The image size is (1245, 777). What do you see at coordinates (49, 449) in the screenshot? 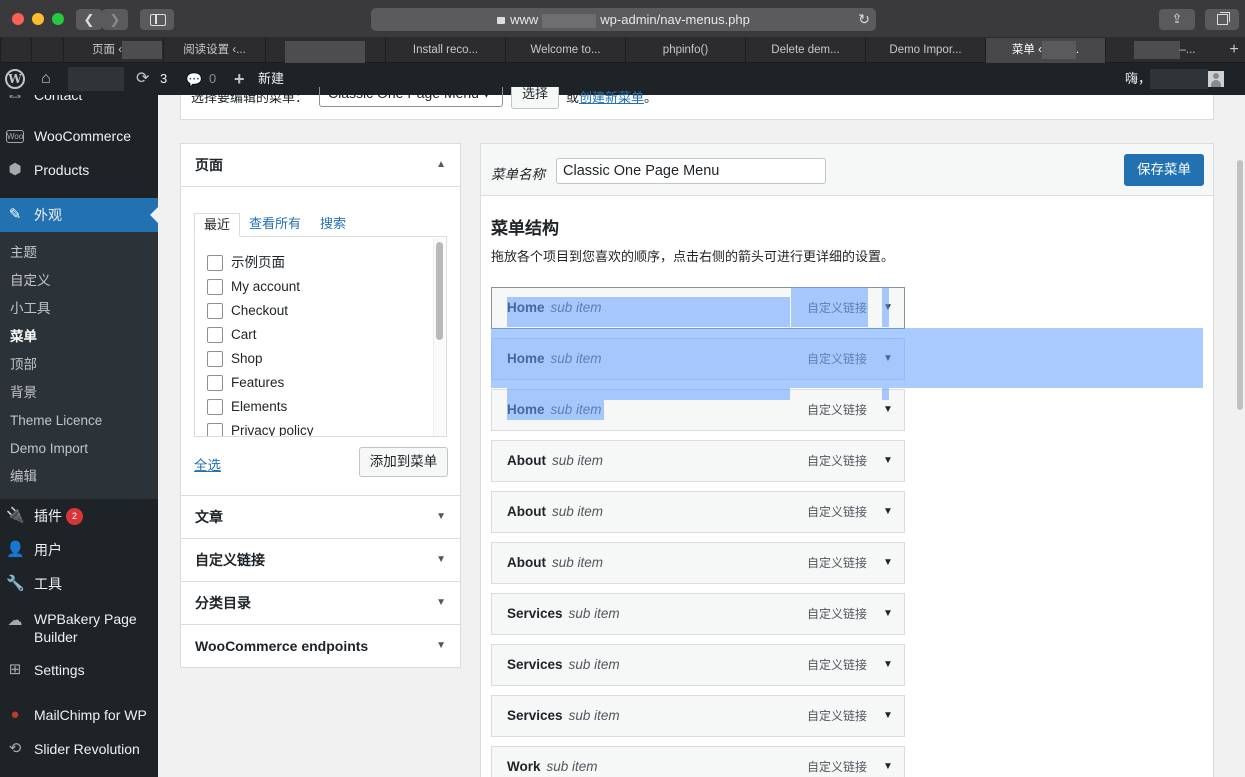
I see `submenu-demo-import: Demo Import` at bounding box center [49, 449].